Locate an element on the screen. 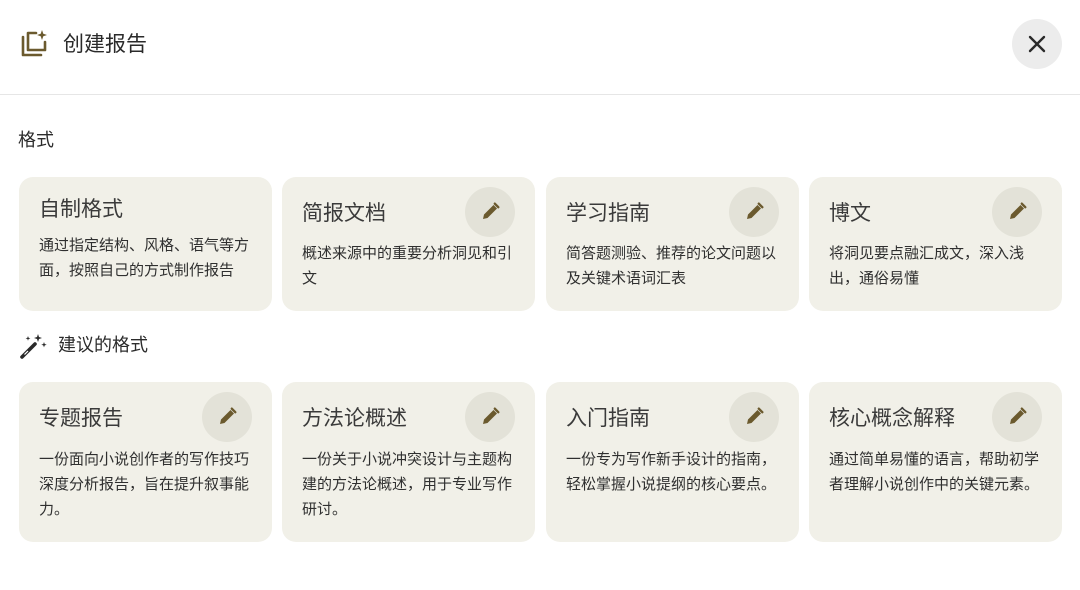 This screenshot has width=1080, height=590. card-title: 方法论概述 is located at coordinates (354, 418).